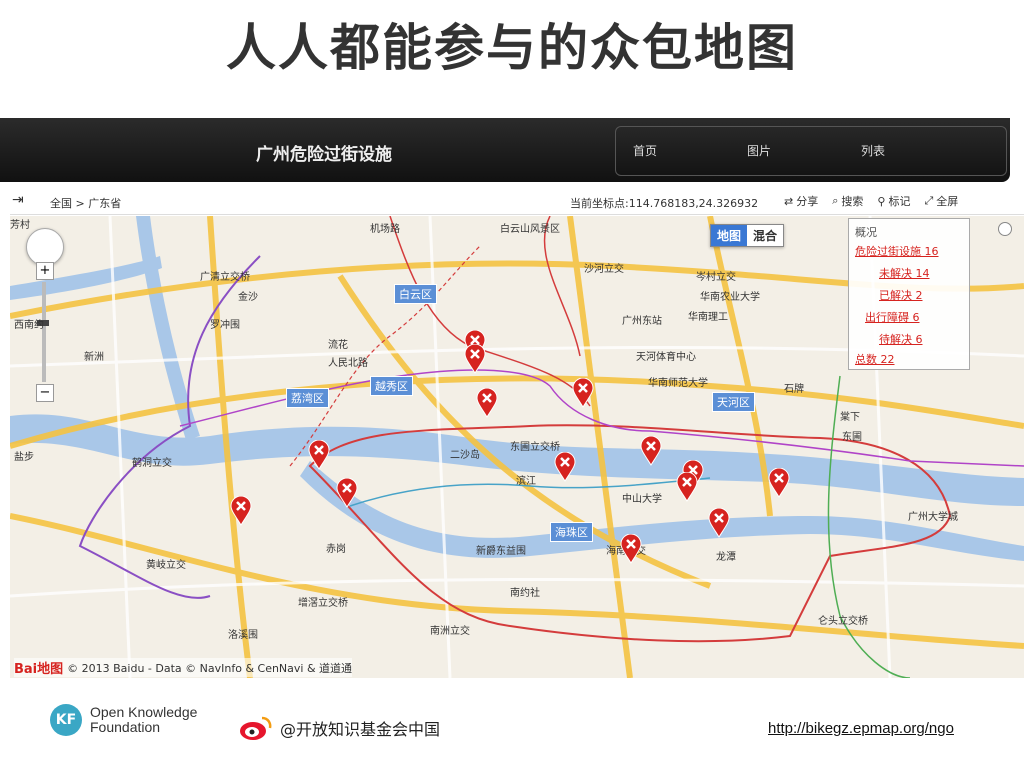 The width and height of the screenshot is (1024, 768). Describe the element at coordinates (664, 203) in the screenshot. I see `coordinate-readout: 当前坐标点:114.768183,24.326932` at that location.